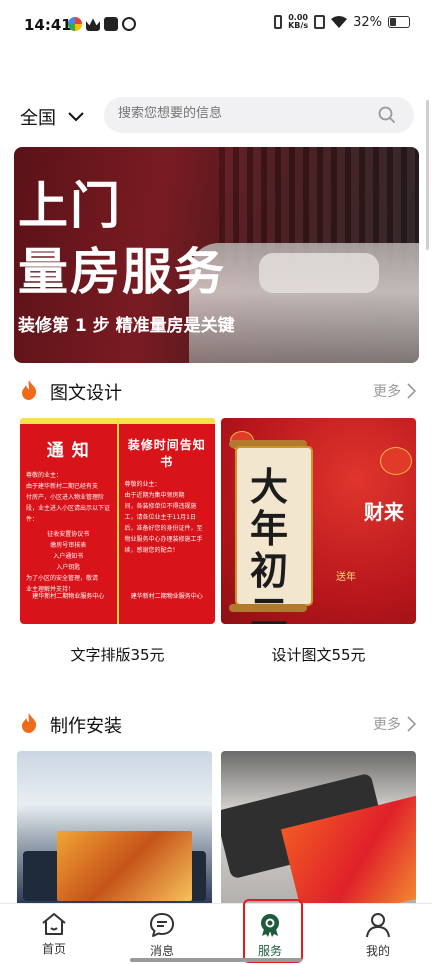  I want to click on notice-line: 入户通知书, so click(68, 556).